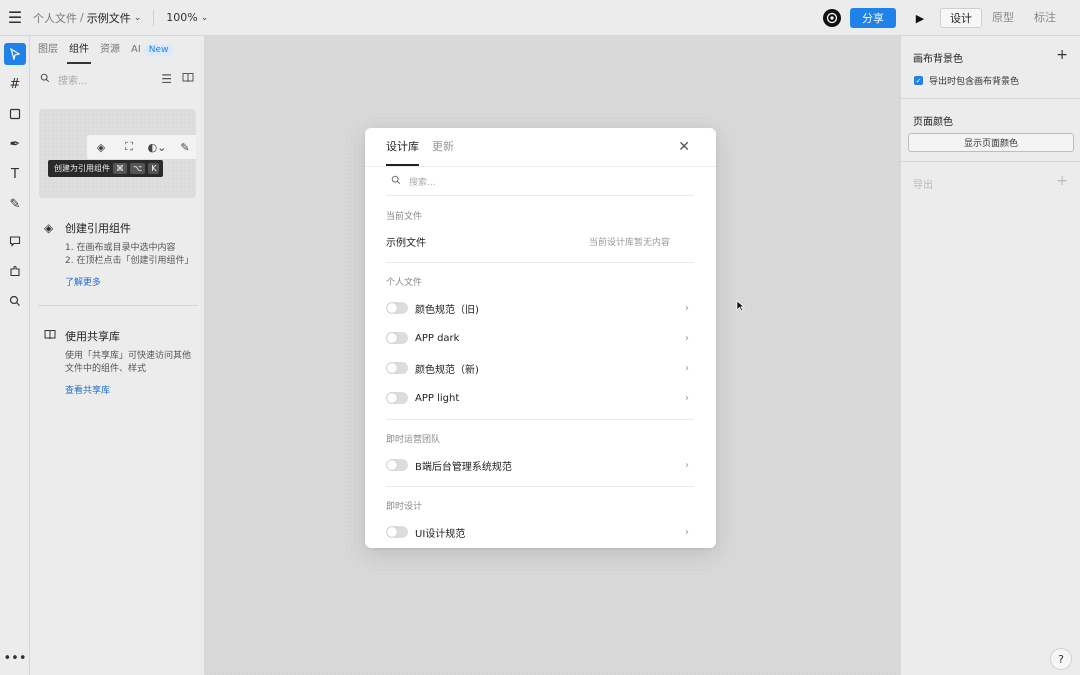  Describe the element at coordinates (182, 17) in the screenshot. I see `zoom-value: 100%` at that location.